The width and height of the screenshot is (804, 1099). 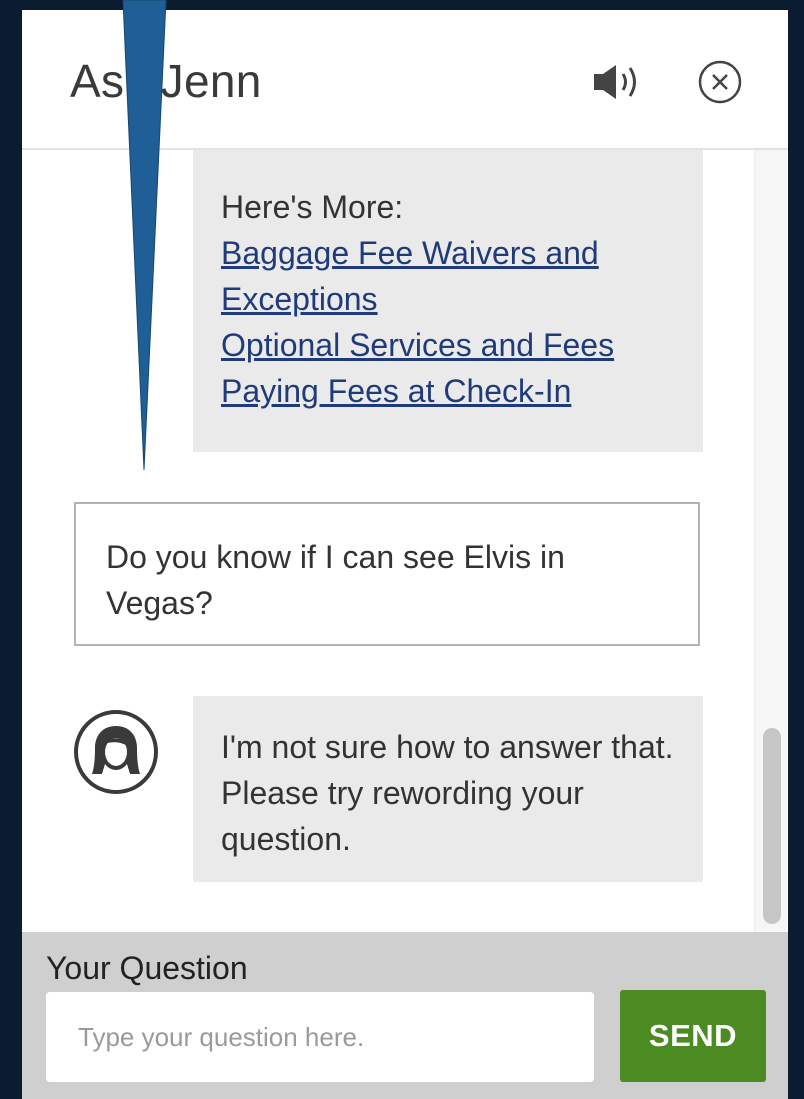 I want to click on frame-top, so click(x=402, y=5).